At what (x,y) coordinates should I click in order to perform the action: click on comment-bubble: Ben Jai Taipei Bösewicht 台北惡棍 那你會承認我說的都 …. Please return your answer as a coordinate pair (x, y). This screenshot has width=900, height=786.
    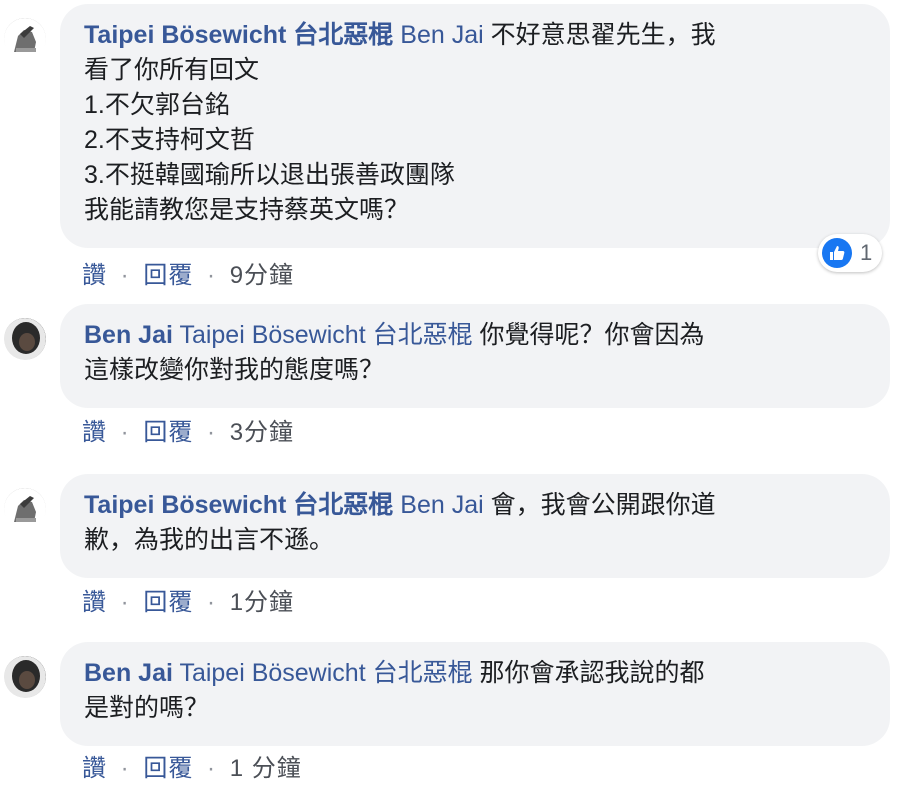
    Looking at the image, I should click on (475, 694).